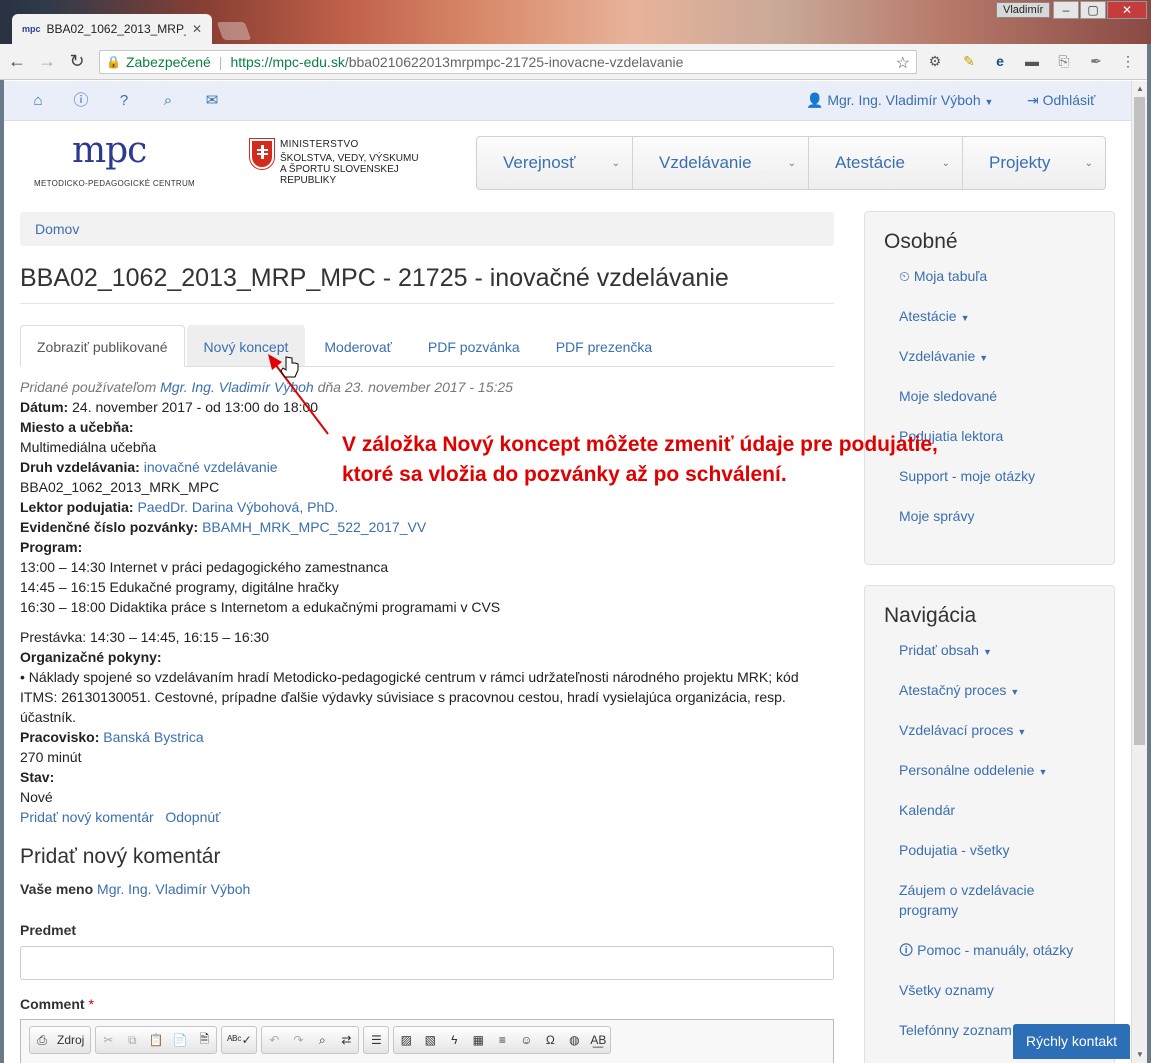  I want to click on user-name: Mgr. Ing. Vladimír Výboh, so click(904, 100).